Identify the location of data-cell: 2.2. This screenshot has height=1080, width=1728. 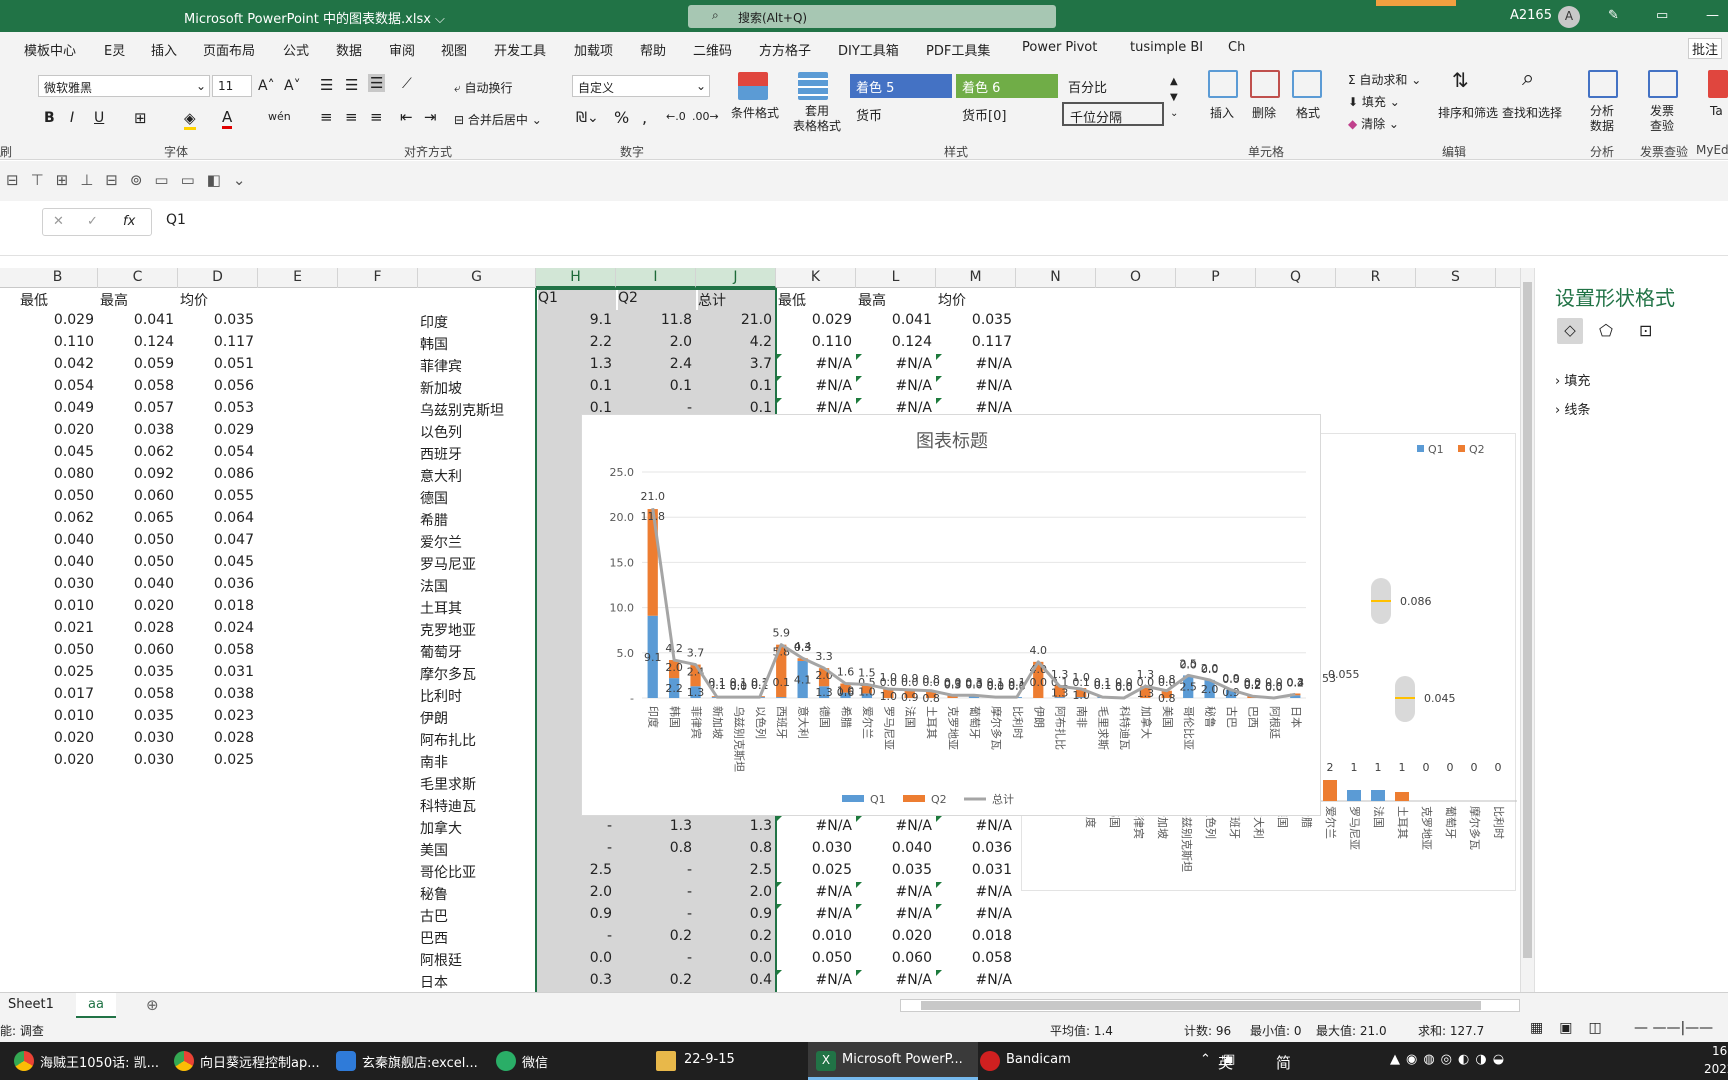
(576, 343).